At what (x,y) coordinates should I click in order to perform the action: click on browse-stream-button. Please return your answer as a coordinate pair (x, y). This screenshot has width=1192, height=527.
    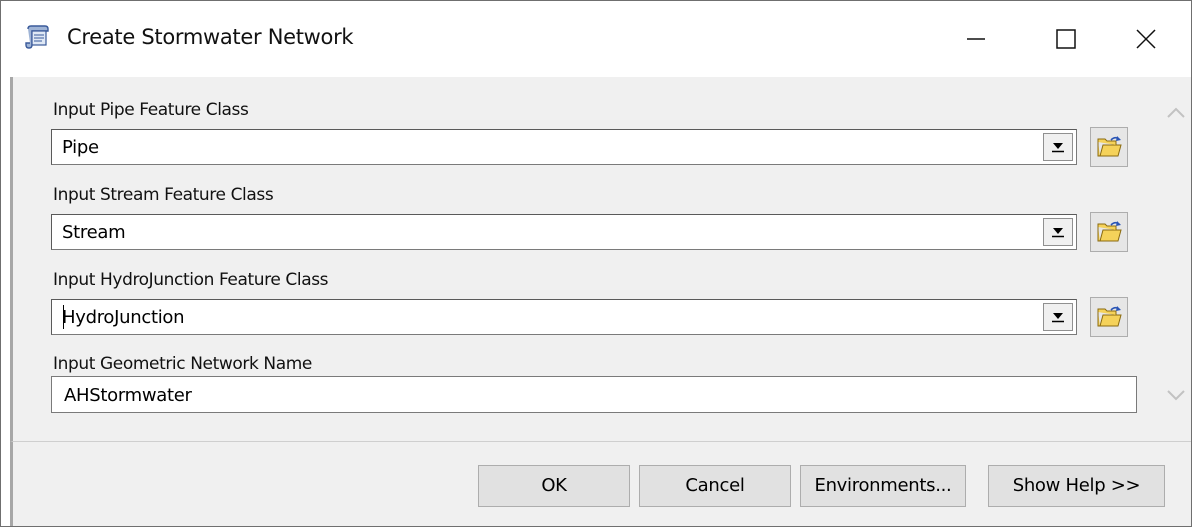
    Looking at the image, I should click on (1109, 232).